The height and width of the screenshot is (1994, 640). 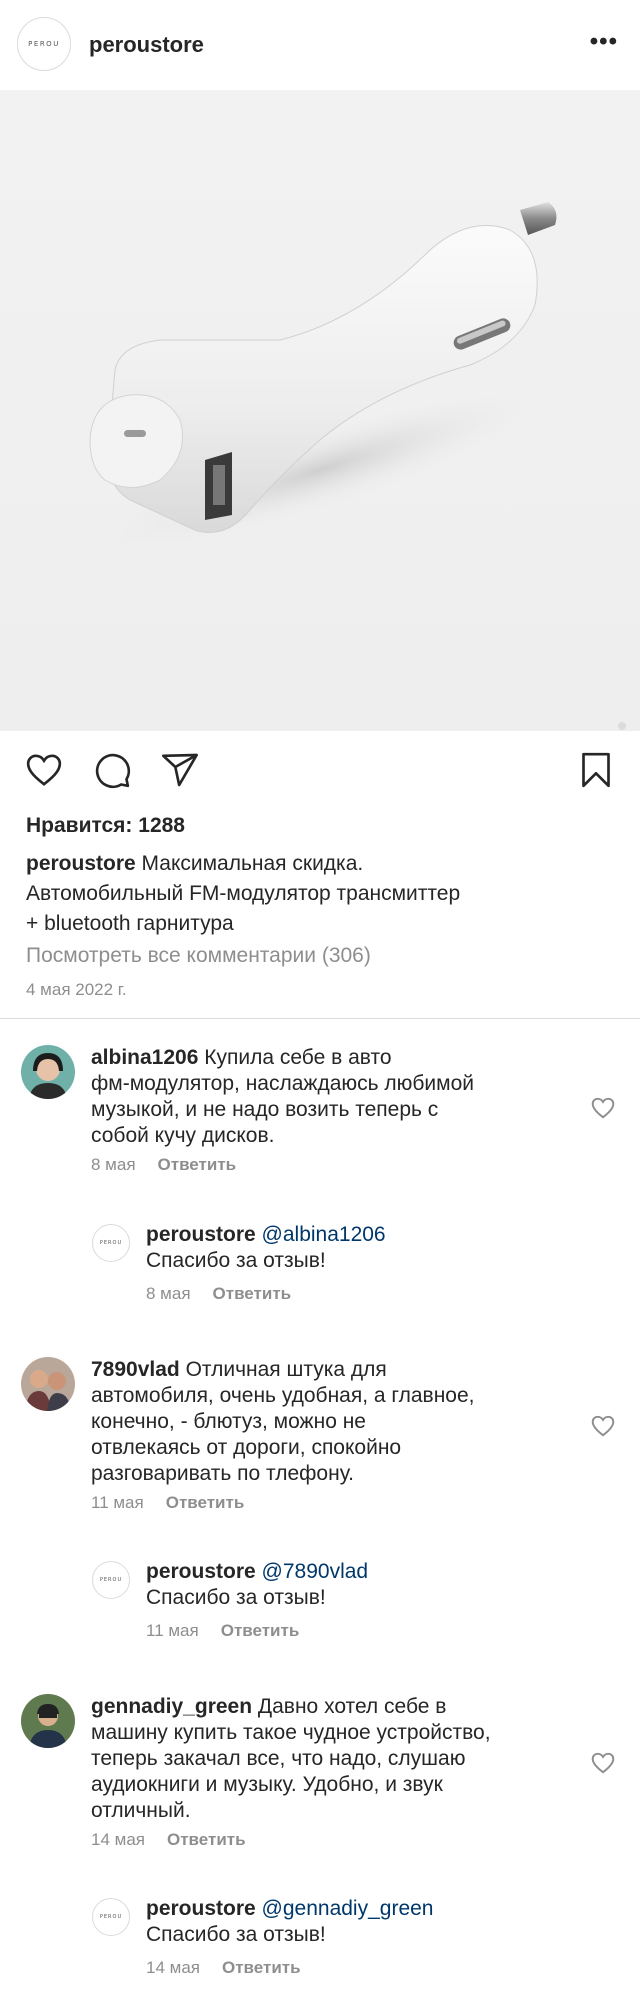 What do you see at coordinates (323, 378) in the screenshot?
I see `car-charger-photo` at bounding box center [323, 378].